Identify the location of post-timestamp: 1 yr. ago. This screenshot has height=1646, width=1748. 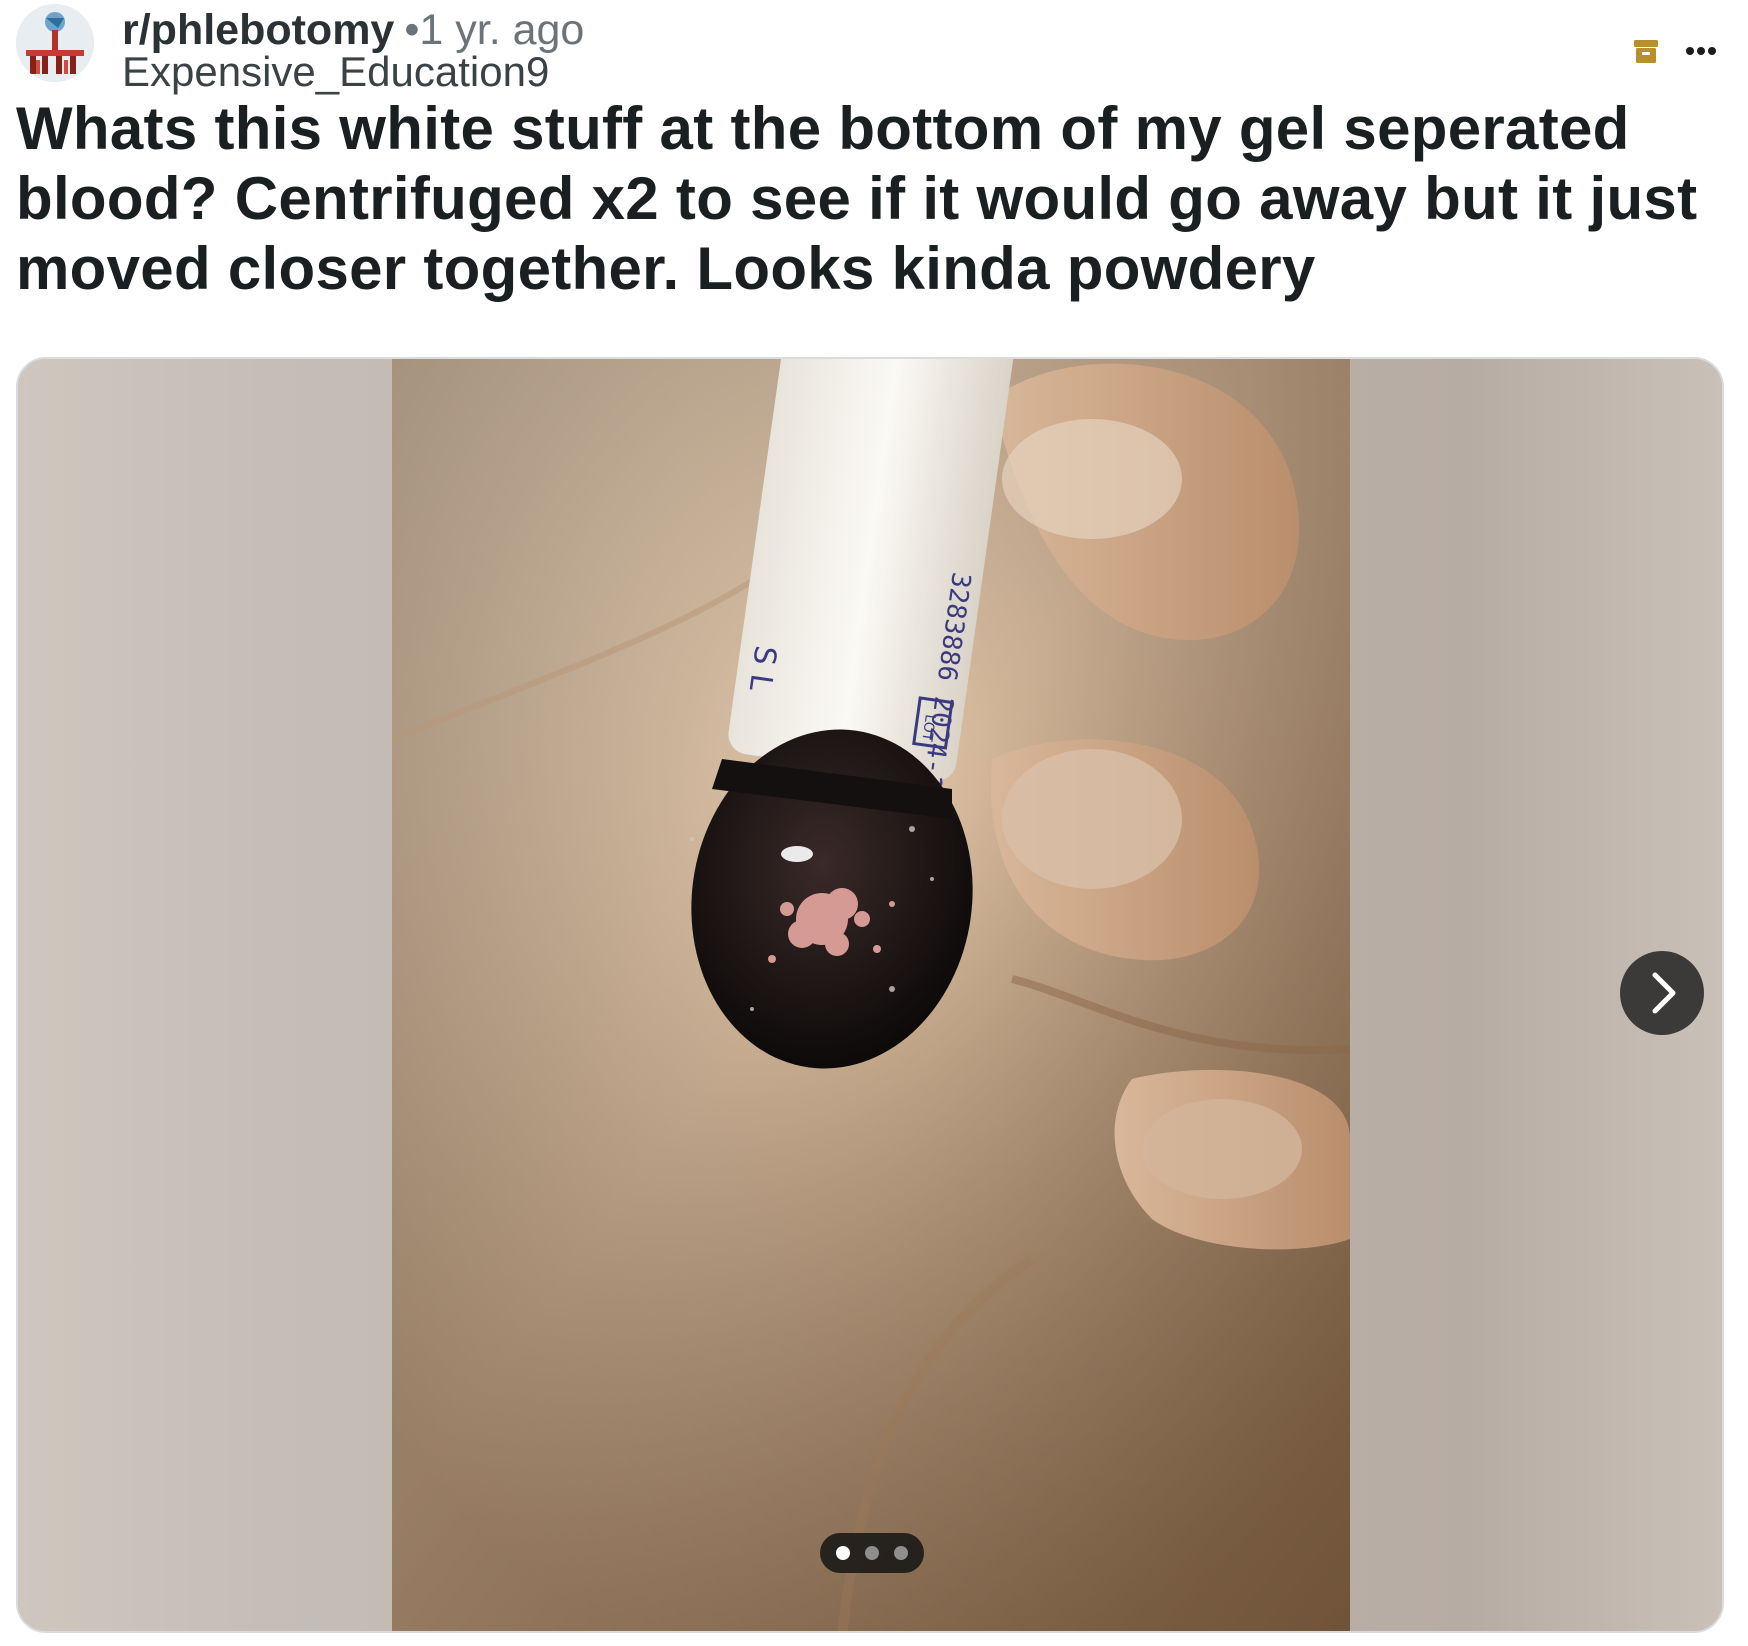
(502, 30).